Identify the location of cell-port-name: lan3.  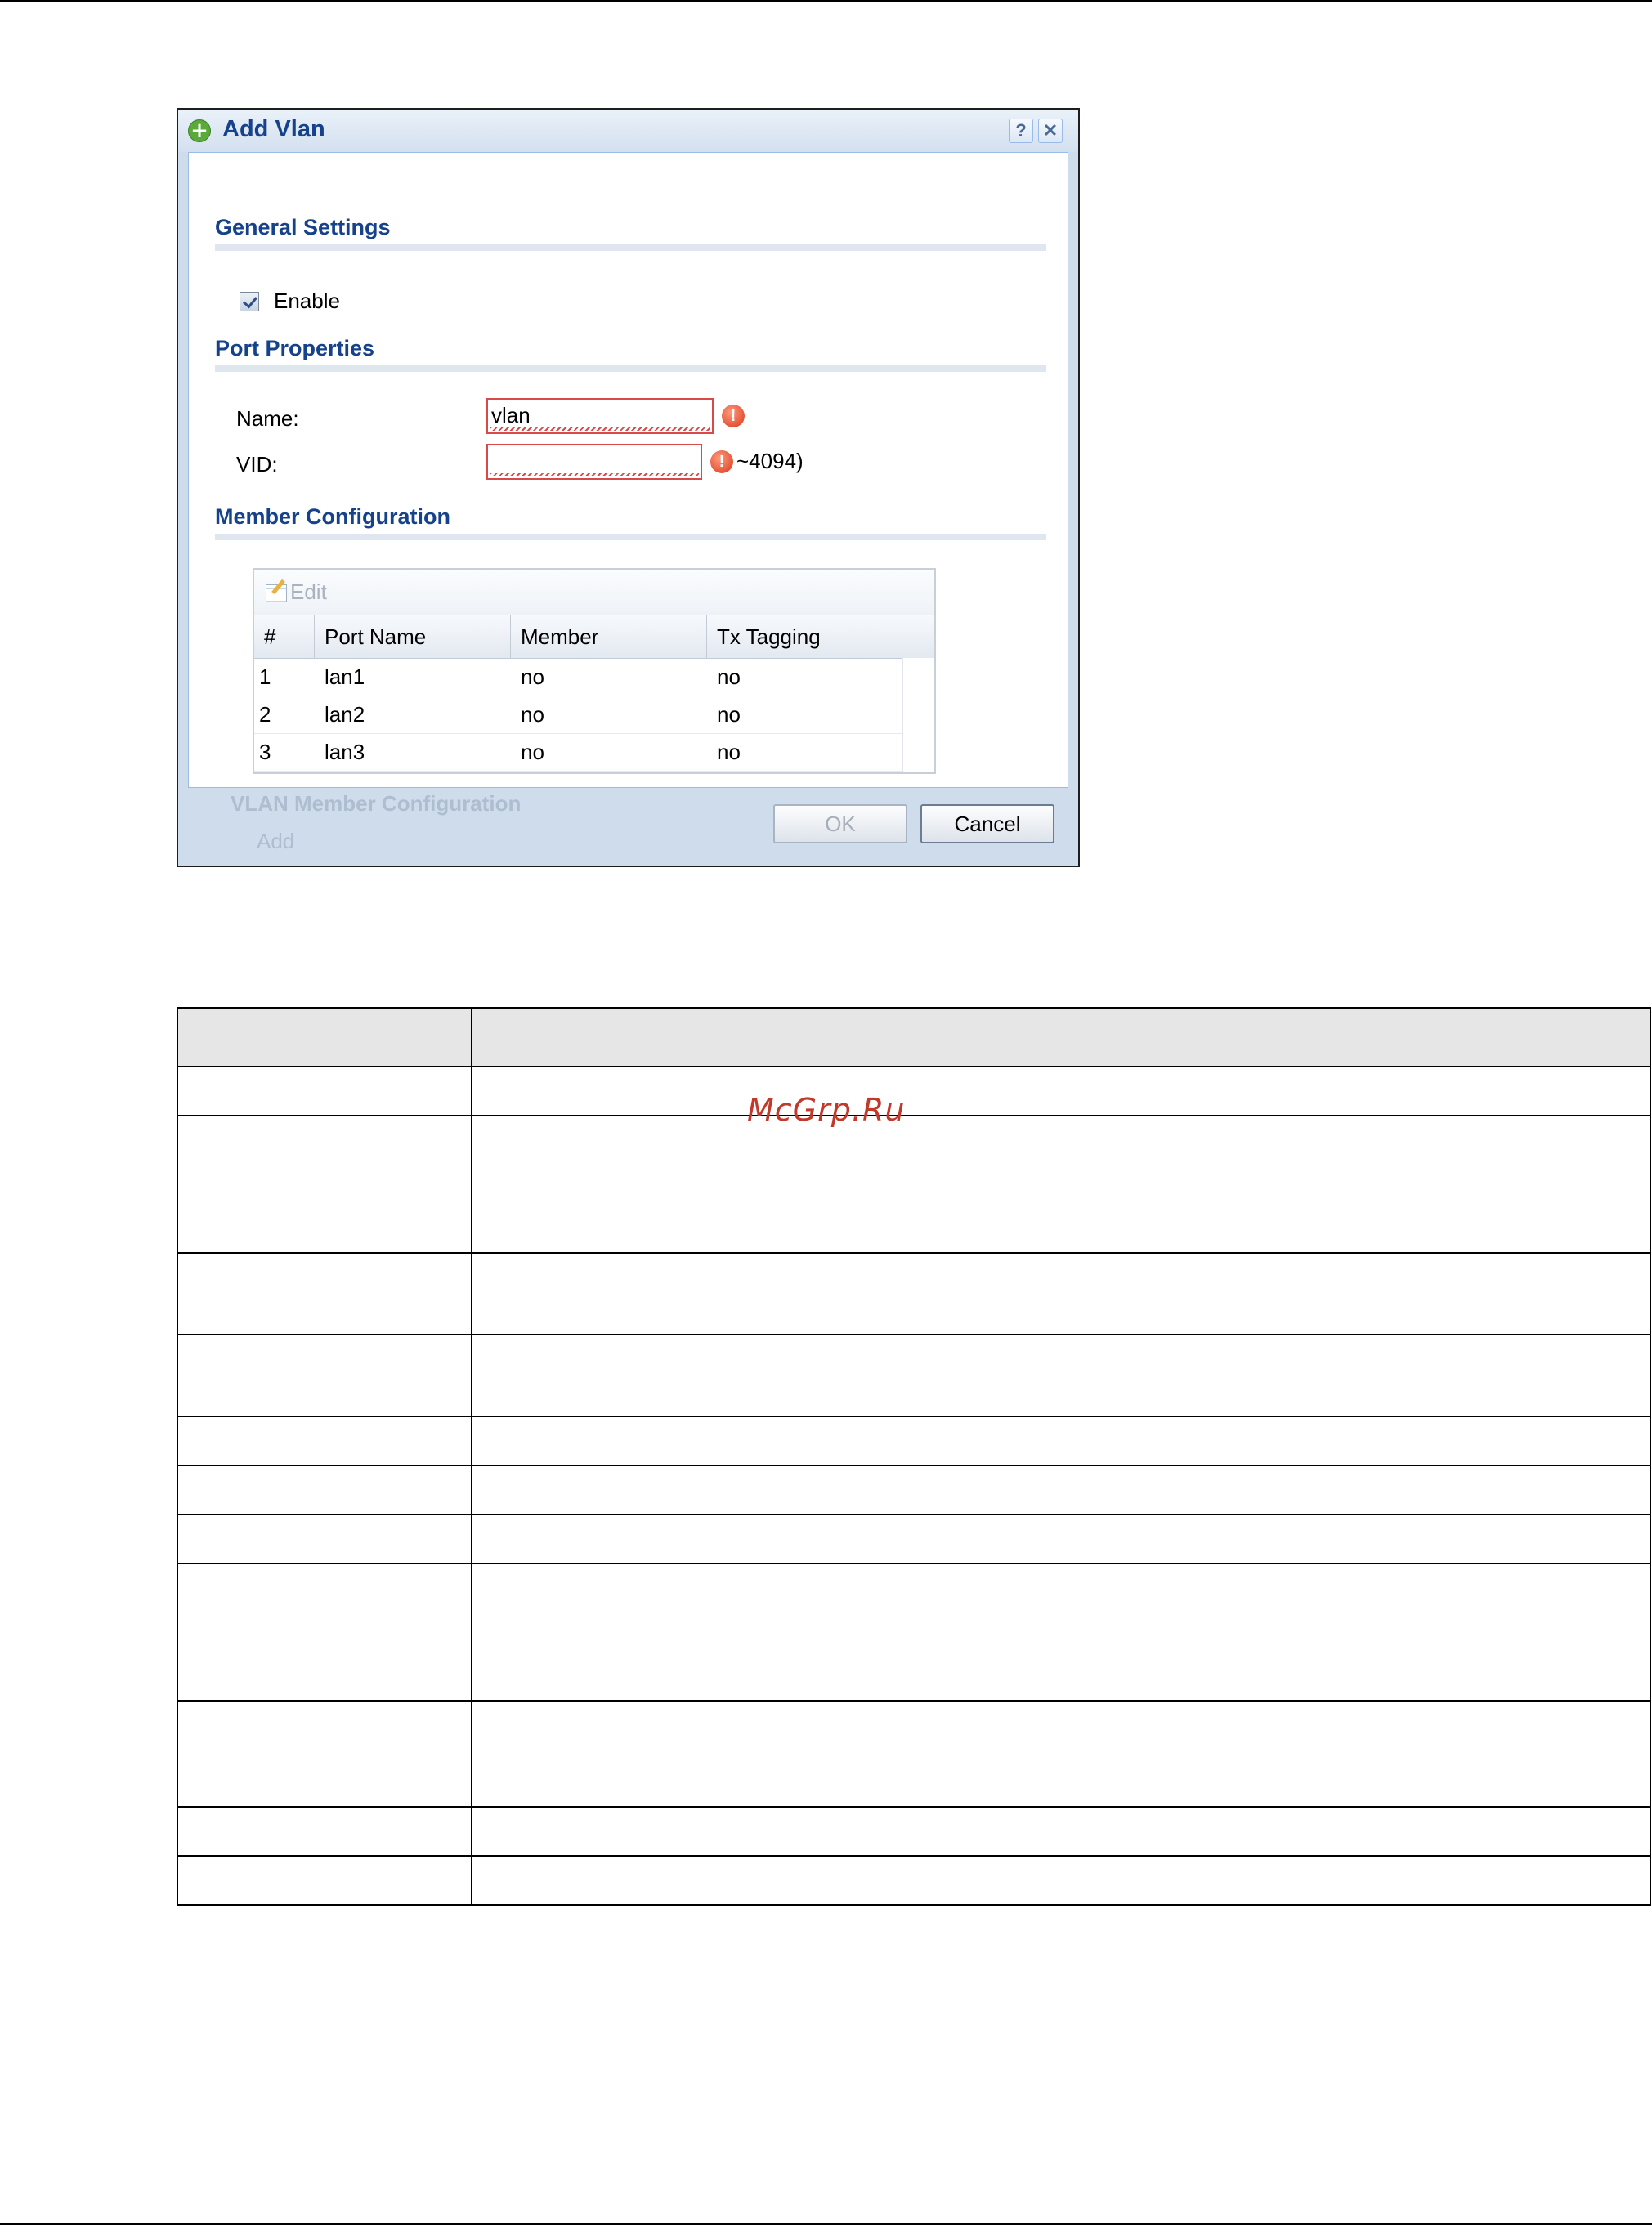
(345, 752).